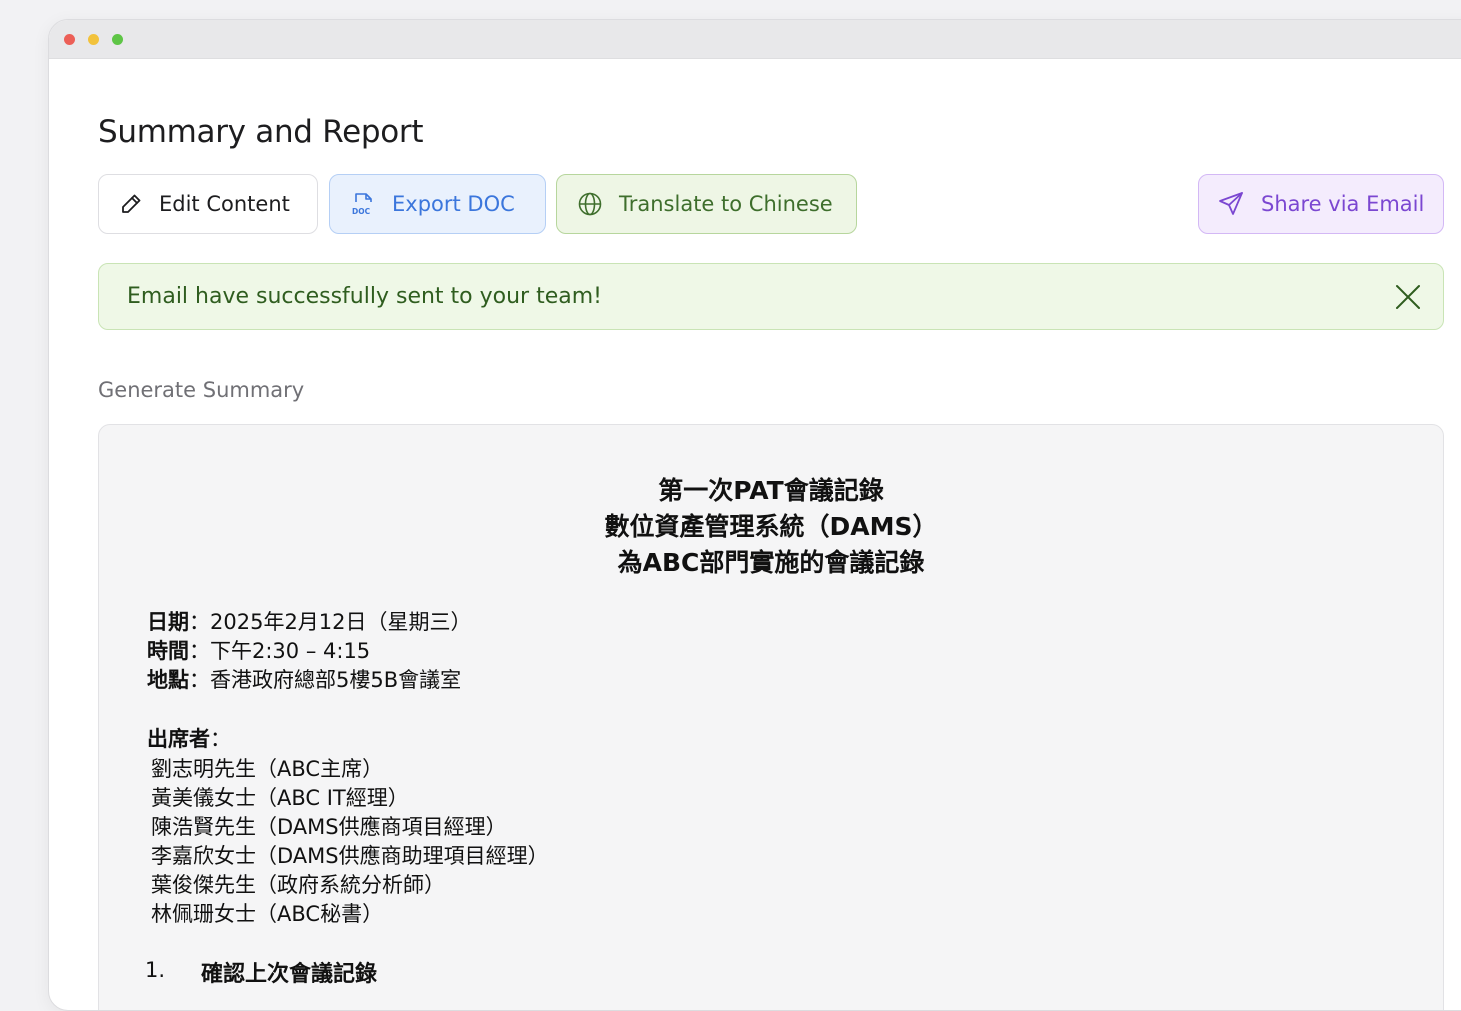  Describe the element at coordinates (755, 39) in the screenshot. I see `window-titlebar` at that location.